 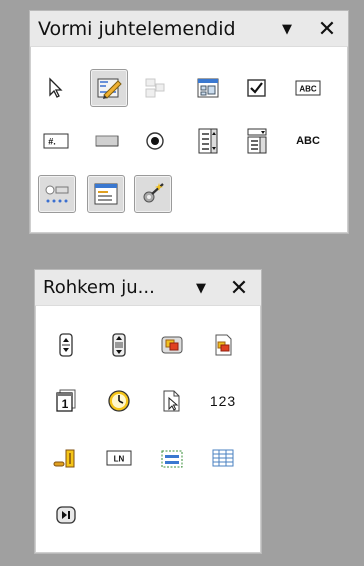 I want to click on option-button-icon, so click(x=155, y=141).